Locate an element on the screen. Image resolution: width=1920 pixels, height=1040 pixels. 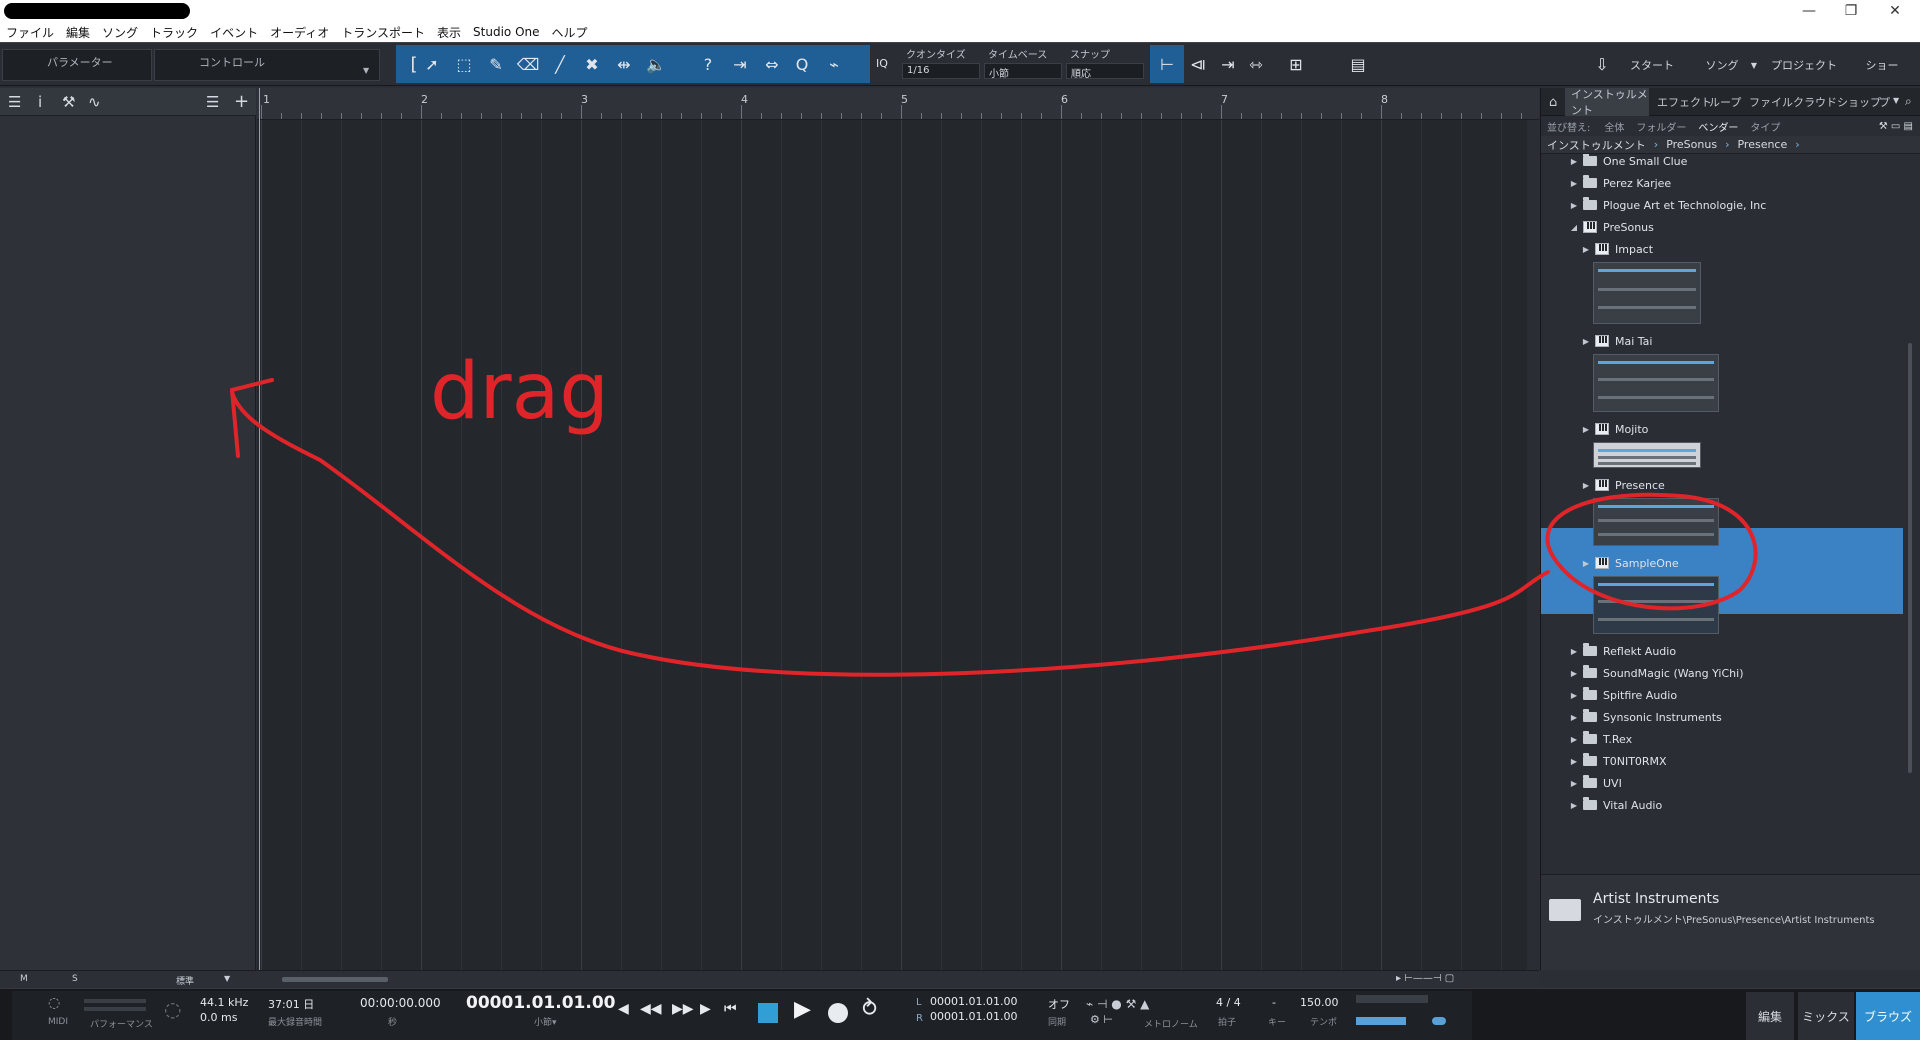
folder-item: ▶ SoundMagic (Wang YiChi) is located at coordinates (1722, 673).